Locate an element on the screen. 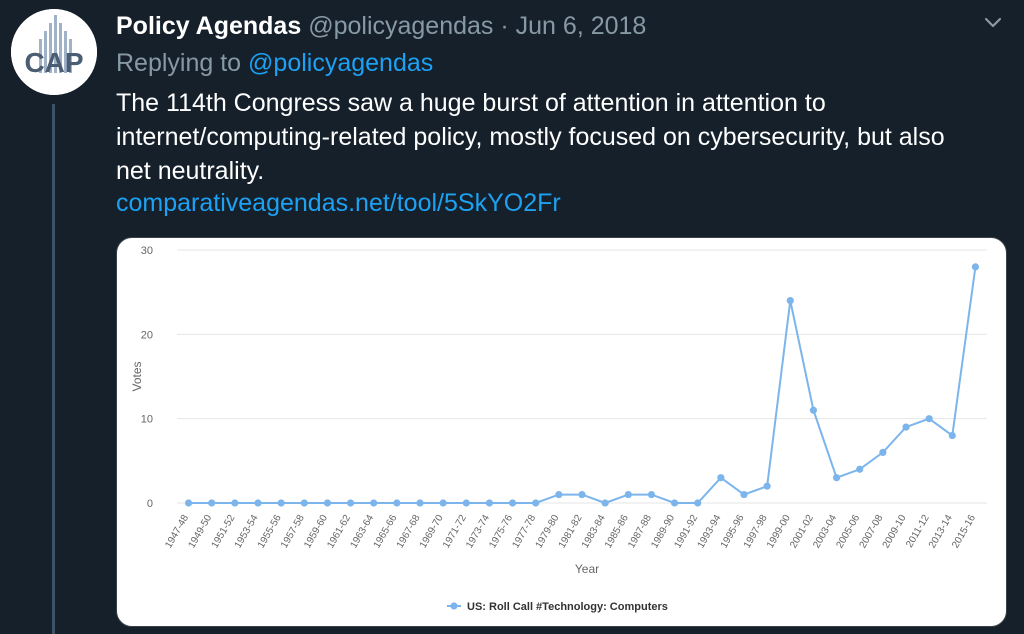 This screenshot has width=1024, height=634. cap-logo-icon: CAP is located at coordinates (54, 52).